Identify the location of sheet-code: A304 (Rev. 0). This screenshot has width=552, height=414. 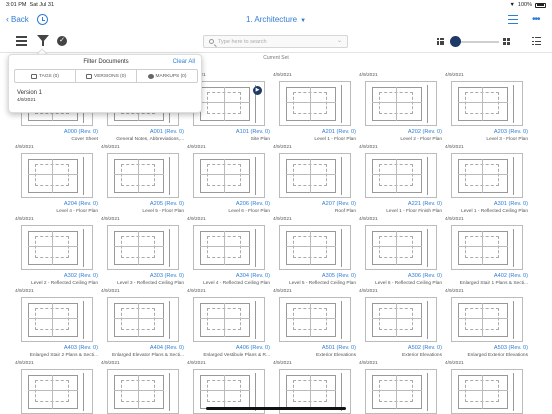
(253, 276).